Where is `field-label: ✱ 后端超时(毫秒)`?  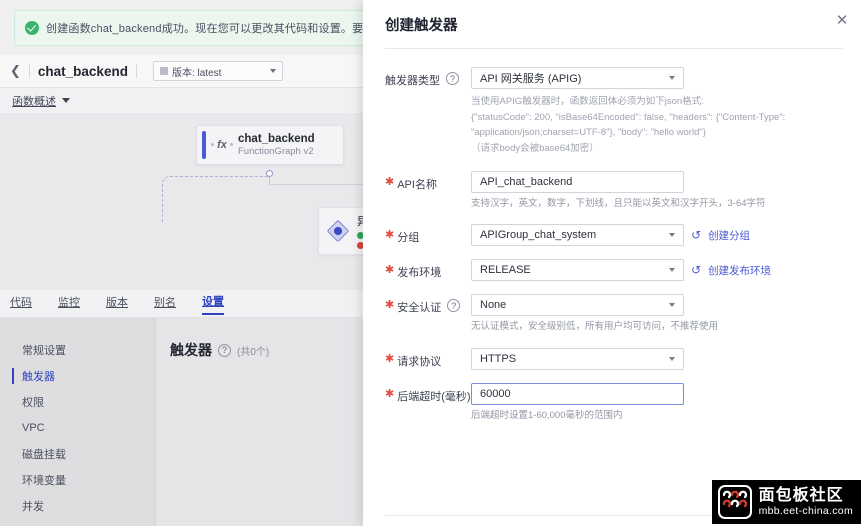 field-label: ✱ 后端超时(毫秒) is located at coordinates (428, 403).